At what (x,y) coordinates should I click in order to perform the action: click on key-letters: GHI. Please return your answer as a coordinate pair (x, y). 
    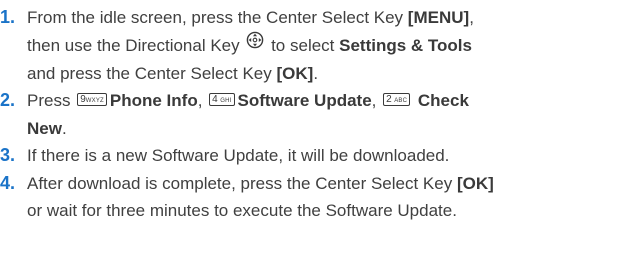
    Looking at the image, I should click on (226, 101).